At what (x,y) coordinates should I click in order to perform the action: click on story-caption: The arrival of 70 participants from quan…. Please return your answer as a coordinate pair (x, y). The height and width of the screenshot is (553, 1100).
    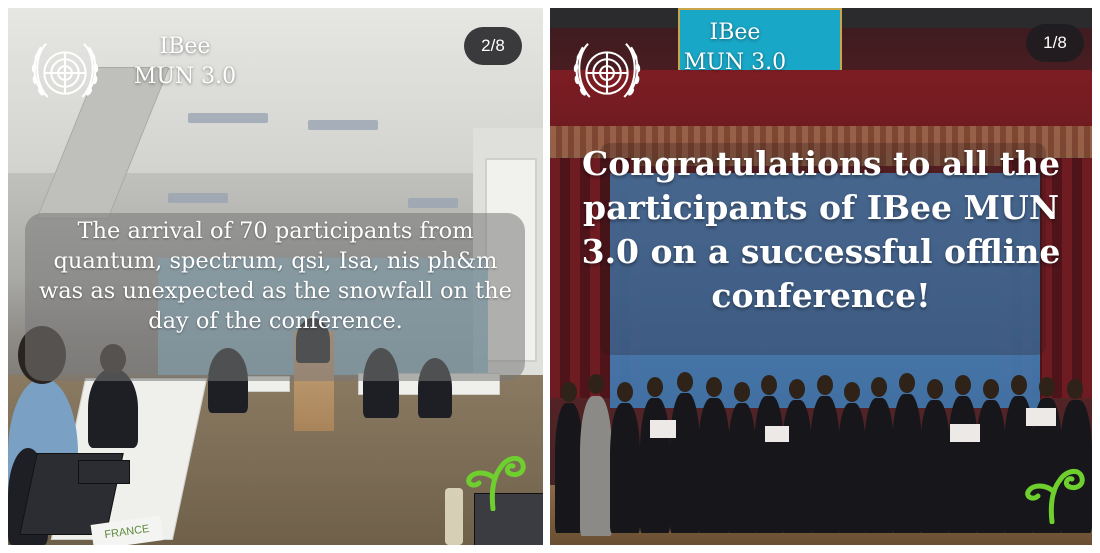
    Looking at the image, I should click on (275, 276).